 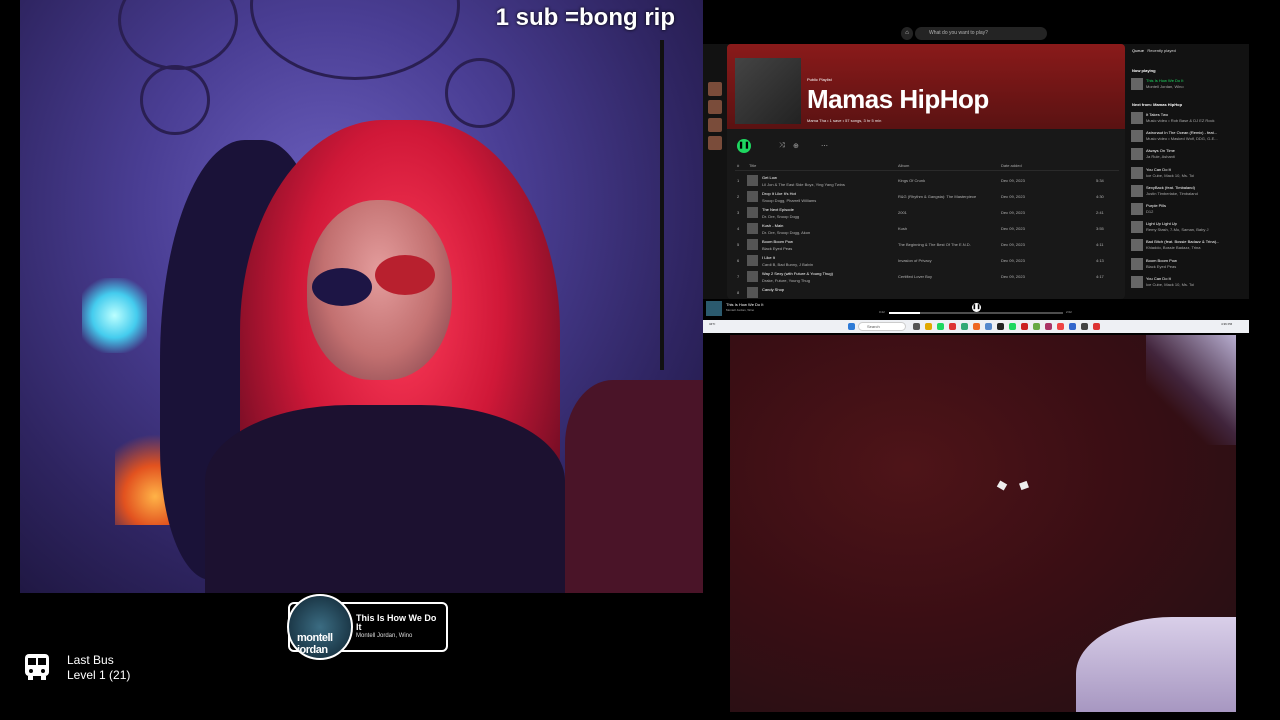 I want to click on track-title: The Next Episode, so click(x=778, y=209).